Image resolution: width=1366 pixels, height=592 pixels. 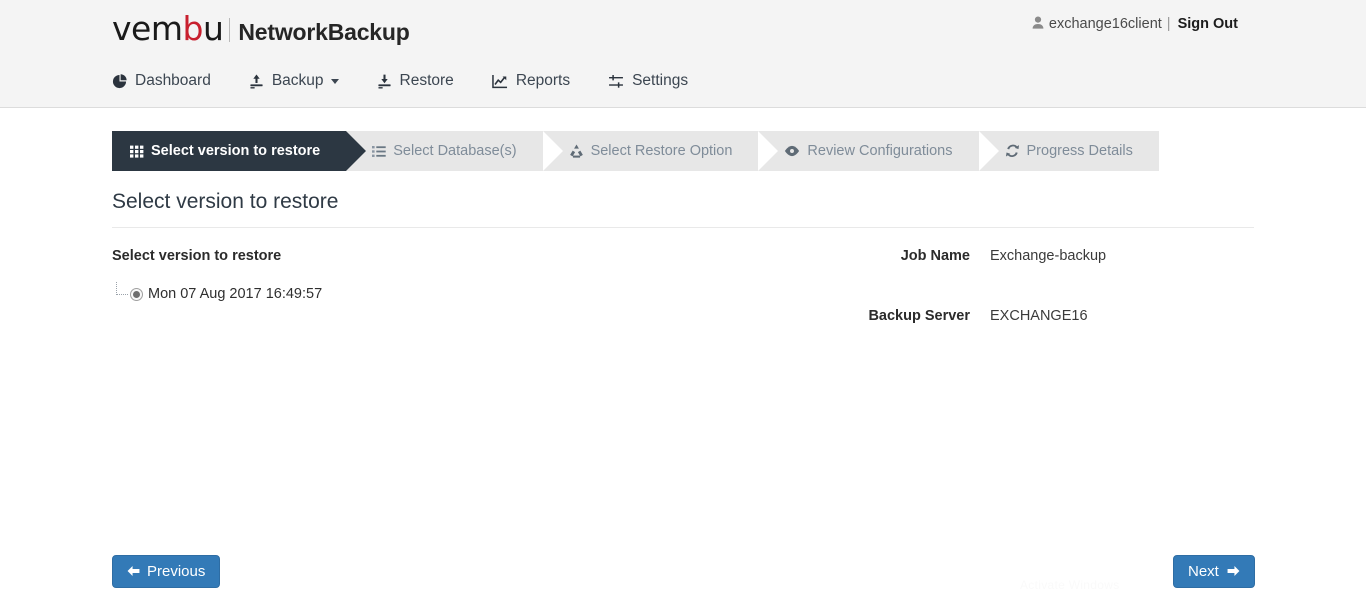 I want to click on version-label: Mon 07 Aug 2017 16:49:57, so click(x=235, y=294).